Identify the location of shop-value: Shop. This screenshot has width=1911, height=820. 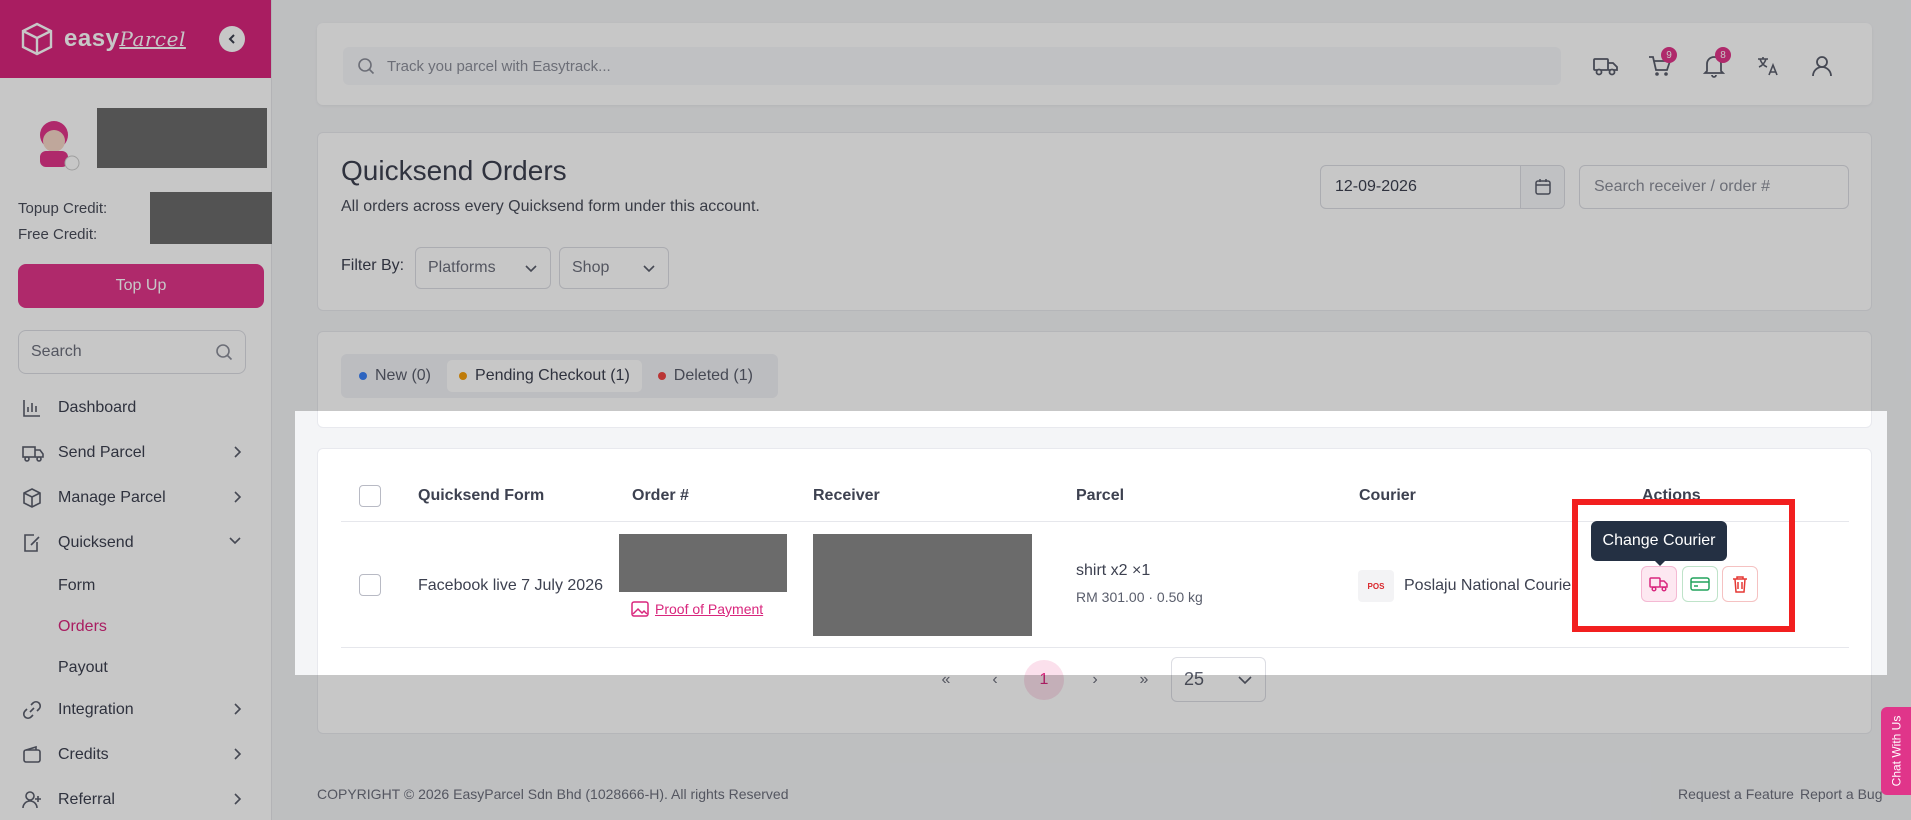
(591, 267).